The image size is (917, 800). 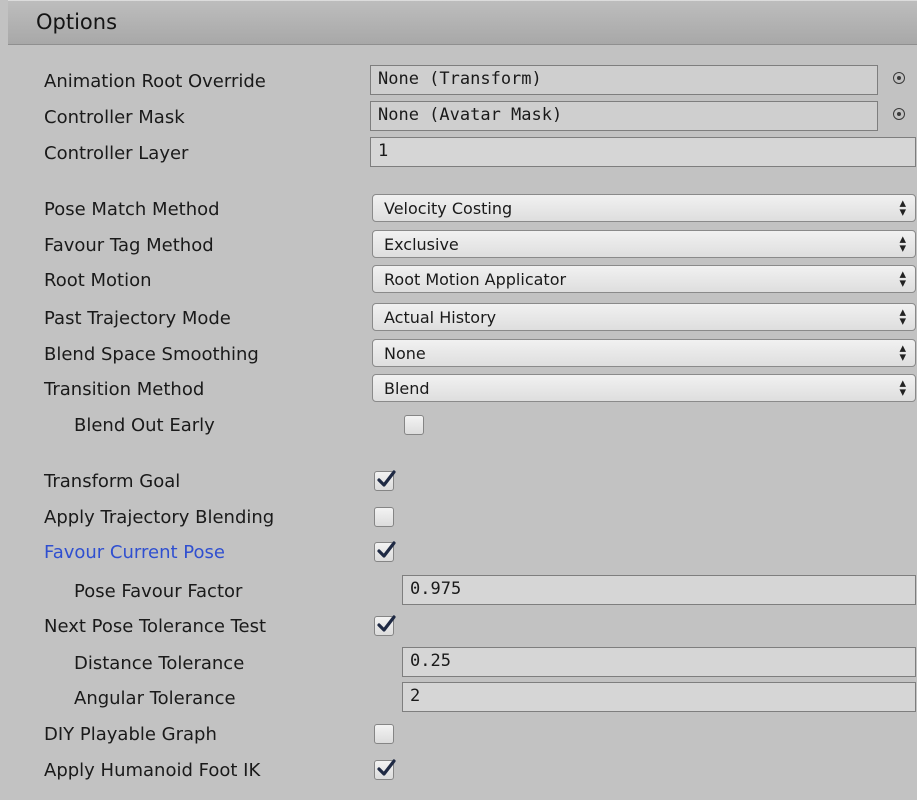 What do you see at coordinates (155, 698) in the screenshot?
I see `angular-tolerance-label: Angular Tolerance` at bounding box center [155, 698].